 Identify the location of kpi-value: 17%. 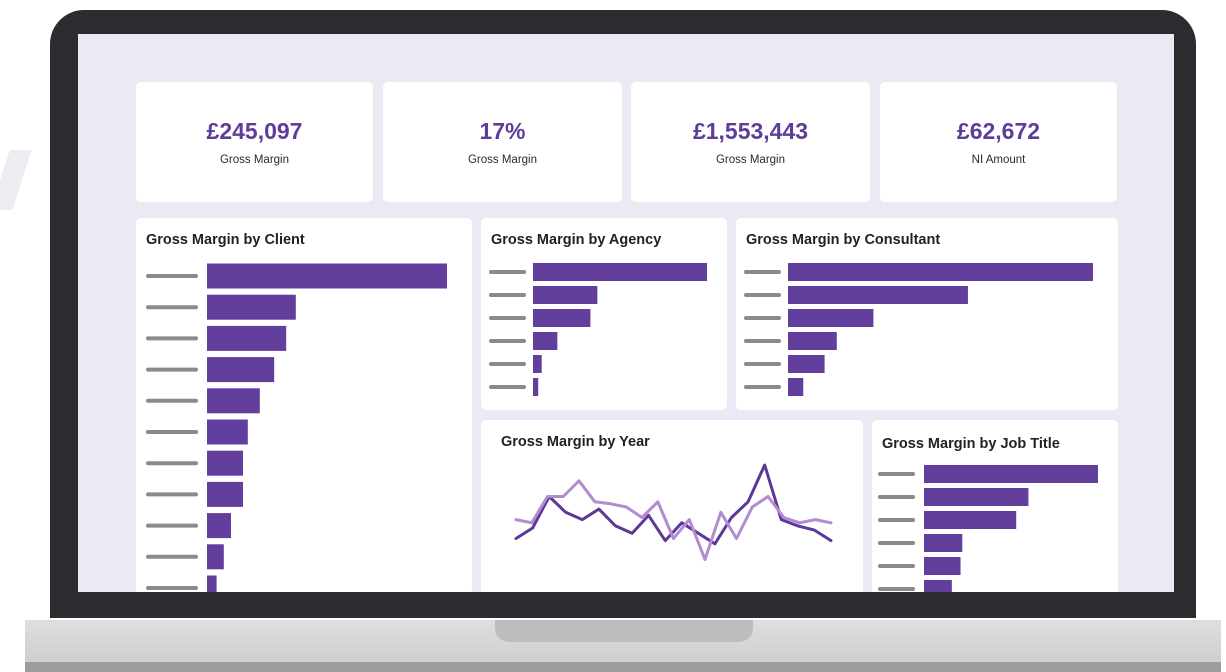
(502, 131).